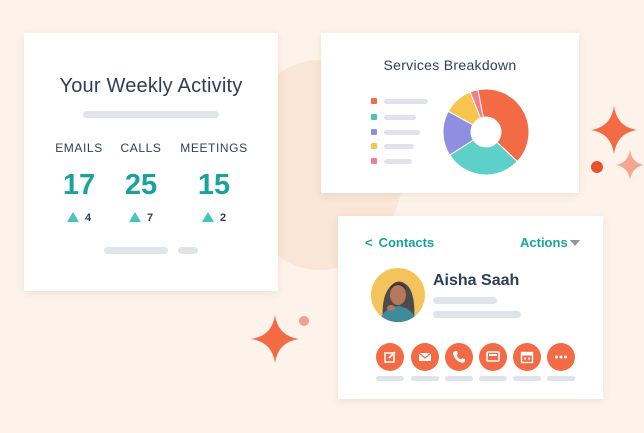  I want to click on subtitle-placeholder, so click(151, 114).